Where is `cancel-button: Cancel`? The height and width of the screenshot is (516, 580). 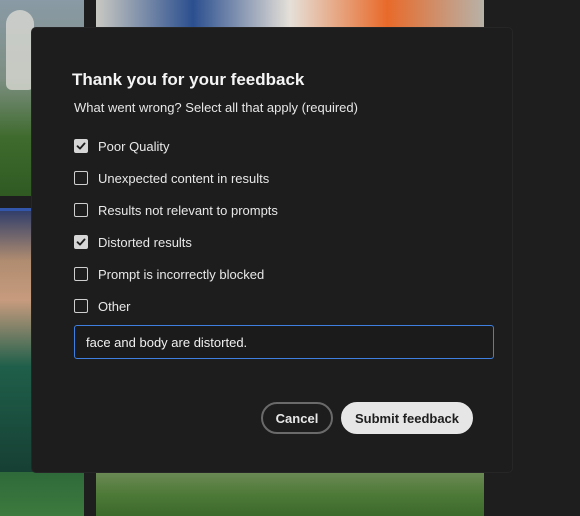
cancel-button: Cancel is located at coordinates (297, 418).